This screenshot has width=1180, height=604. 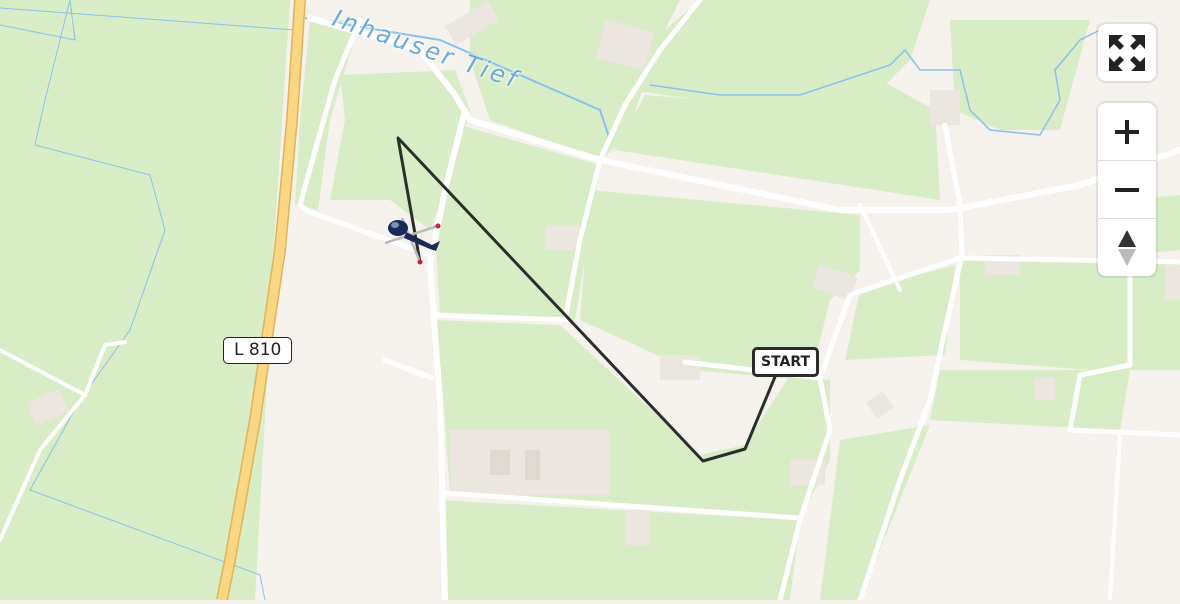 I want to click on plus-icon, so click(x=1127, y=131).